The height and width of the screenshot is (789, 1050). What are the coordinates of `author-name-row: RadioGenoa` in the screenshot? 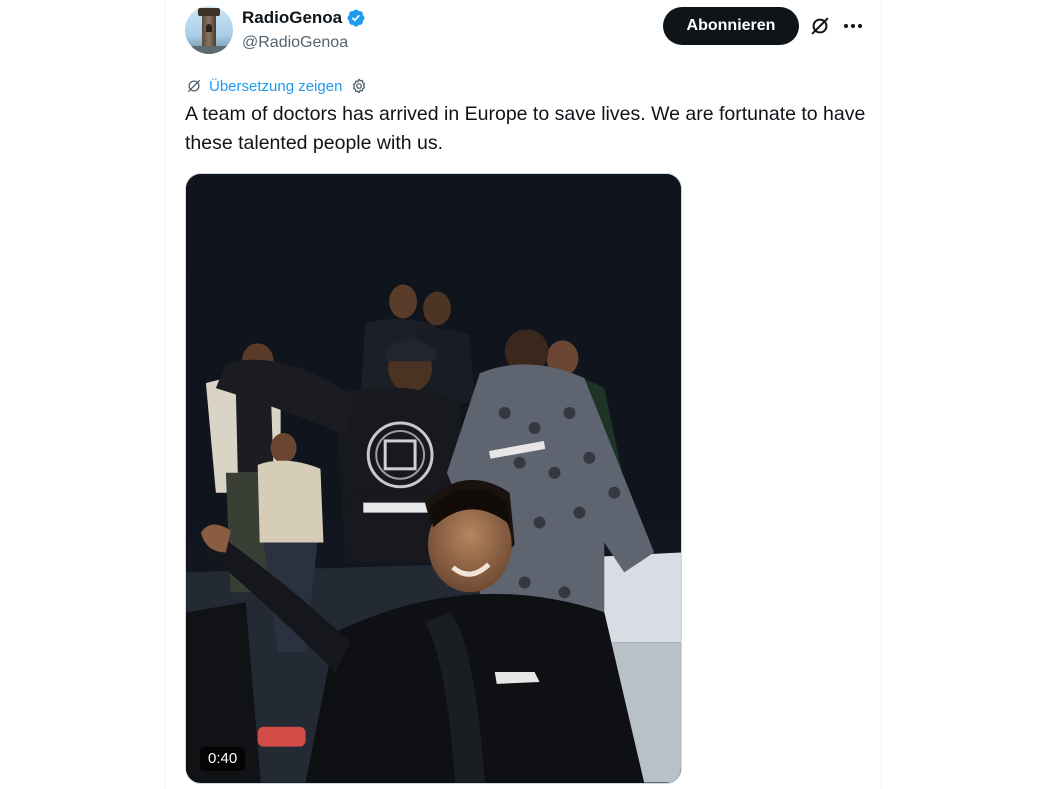 It's located at (304, 18).